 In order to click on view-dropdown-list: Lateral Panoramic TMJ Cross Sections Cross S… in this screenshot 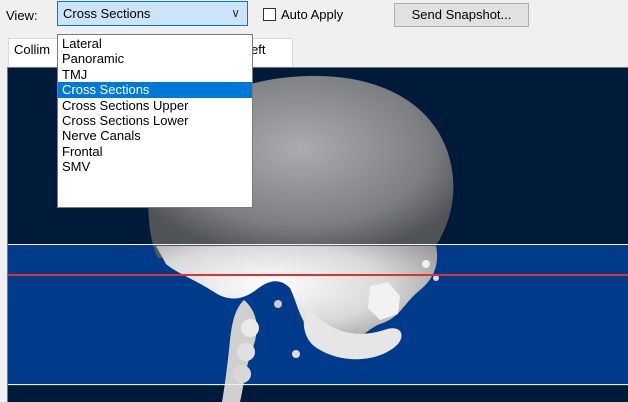, I will do `click(155, 121)`.